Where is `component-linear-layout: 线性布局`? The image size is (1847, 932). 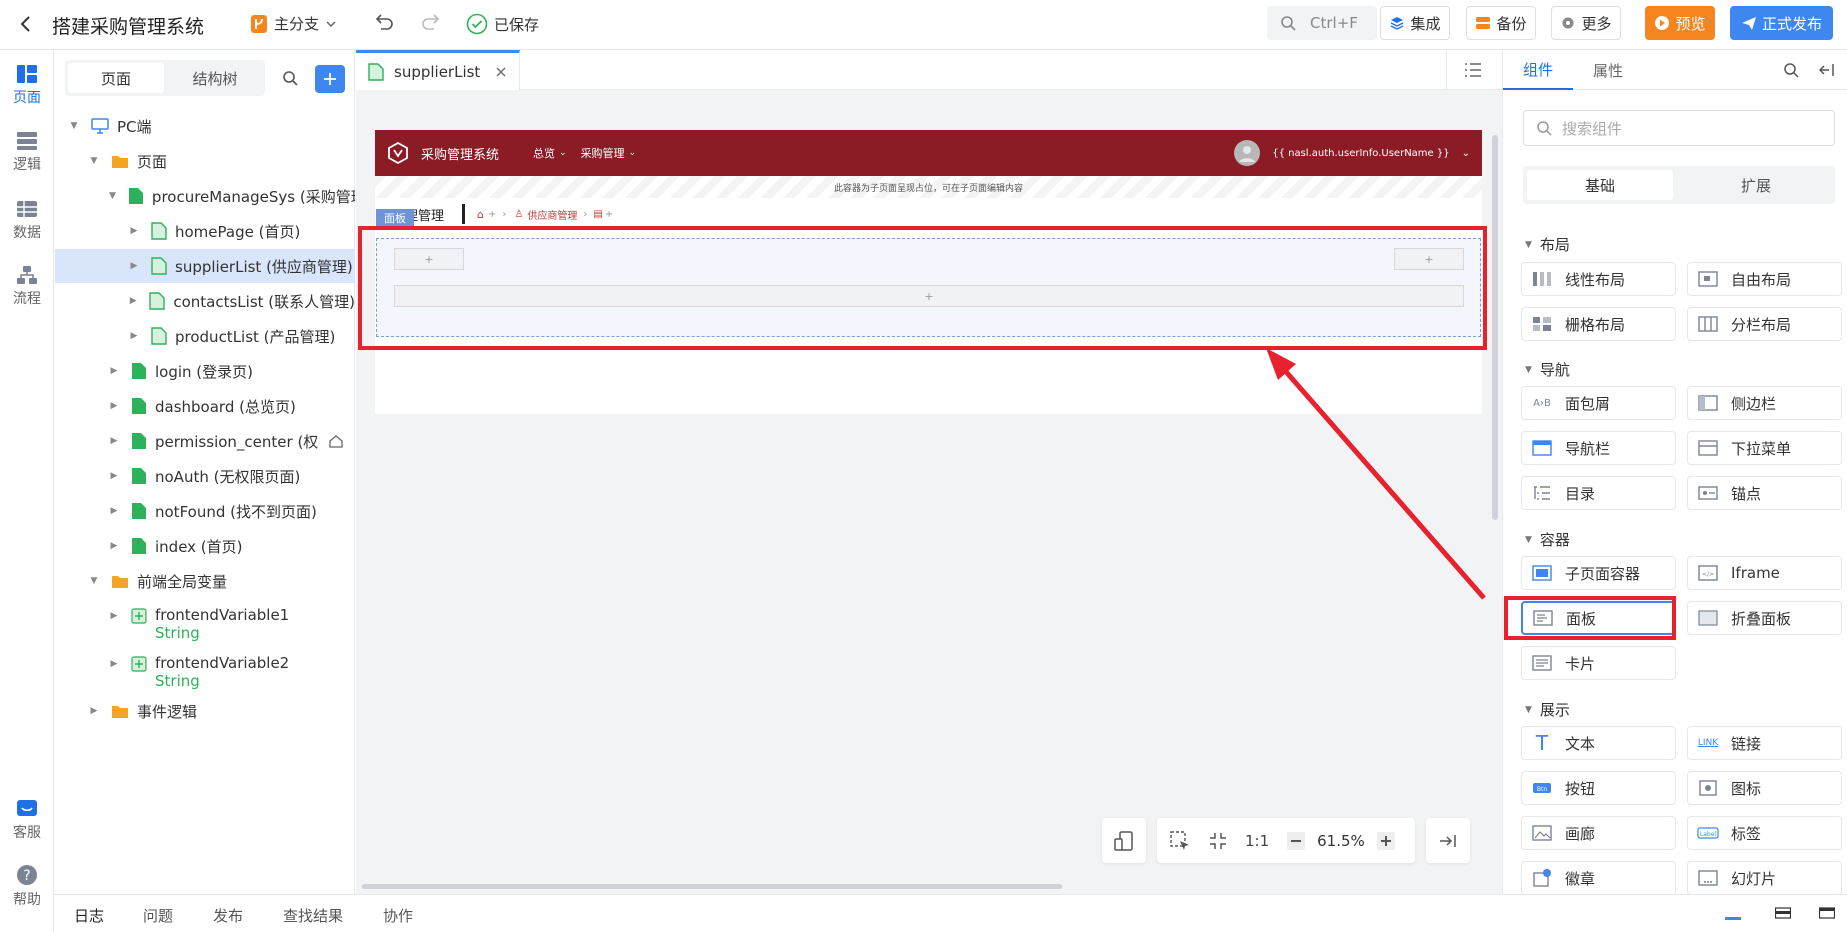 component-linear-layout: 线性布局 is located at coordinates (1598, 279).